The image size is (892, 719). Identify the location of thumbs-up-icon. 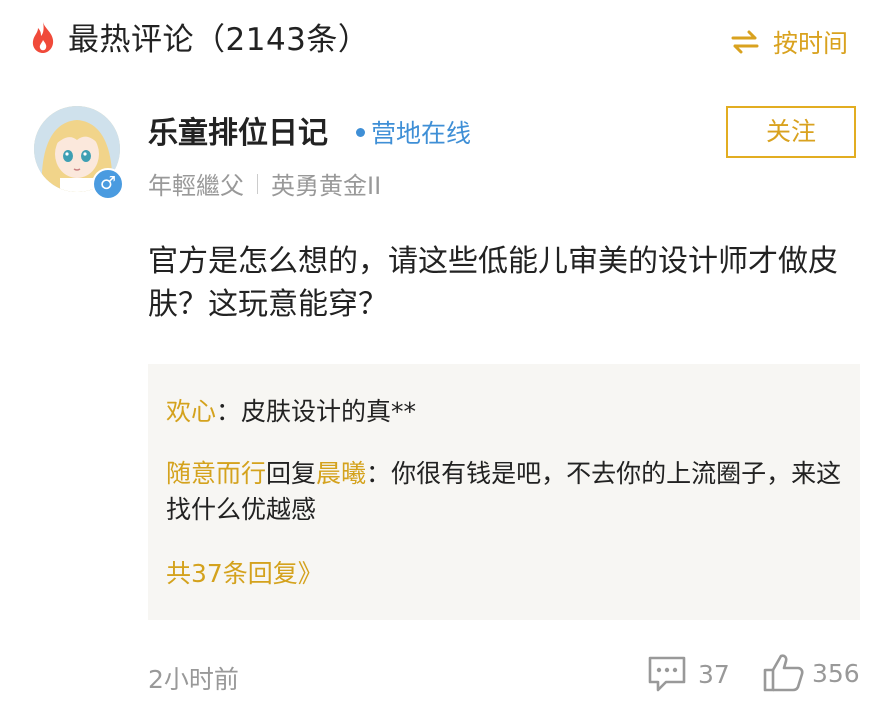
(783, 673).